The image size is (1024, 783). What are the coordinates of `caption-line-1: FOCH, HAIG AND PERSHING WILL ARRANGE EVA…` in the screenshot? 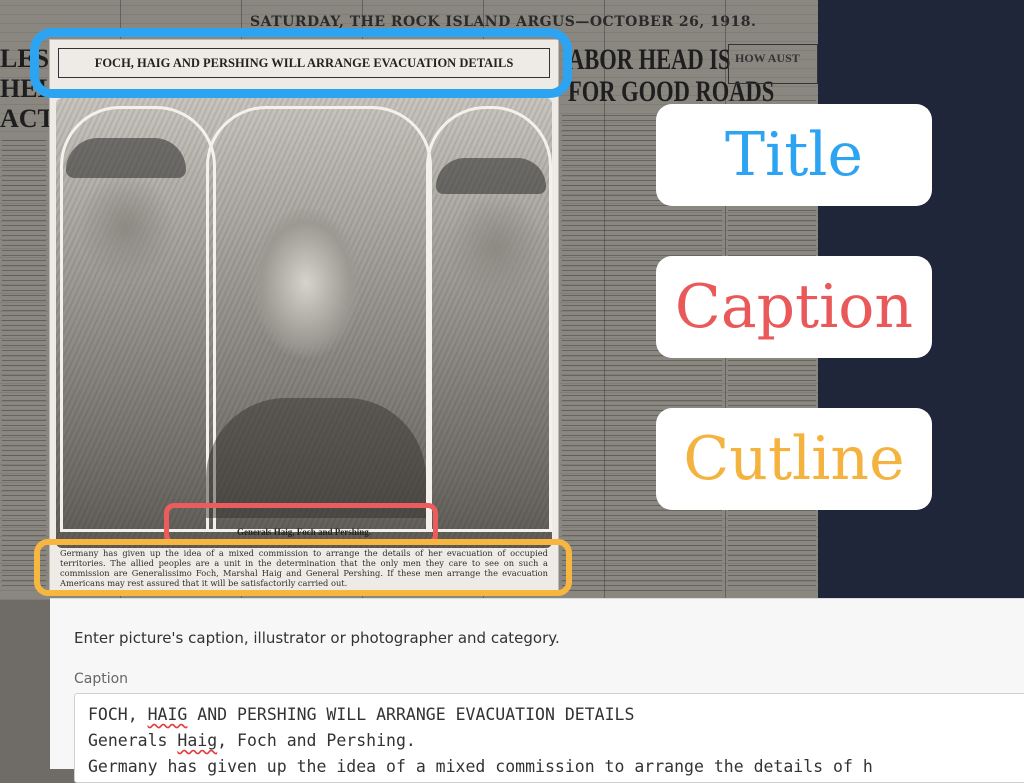 It's located at (361, 714).